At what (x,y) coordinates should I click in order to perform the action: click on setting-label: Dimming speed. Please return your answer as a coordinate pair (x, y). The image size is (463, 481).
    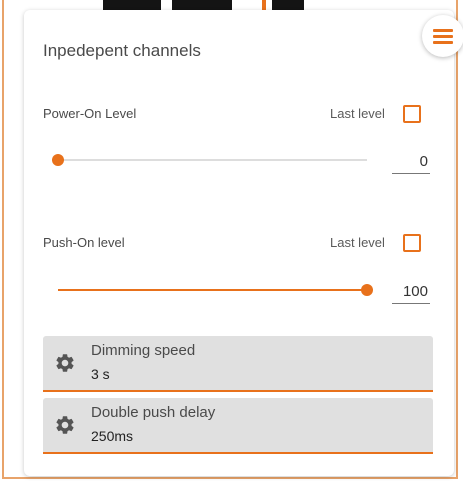
    Looking at the image, I should click on (143, 350).